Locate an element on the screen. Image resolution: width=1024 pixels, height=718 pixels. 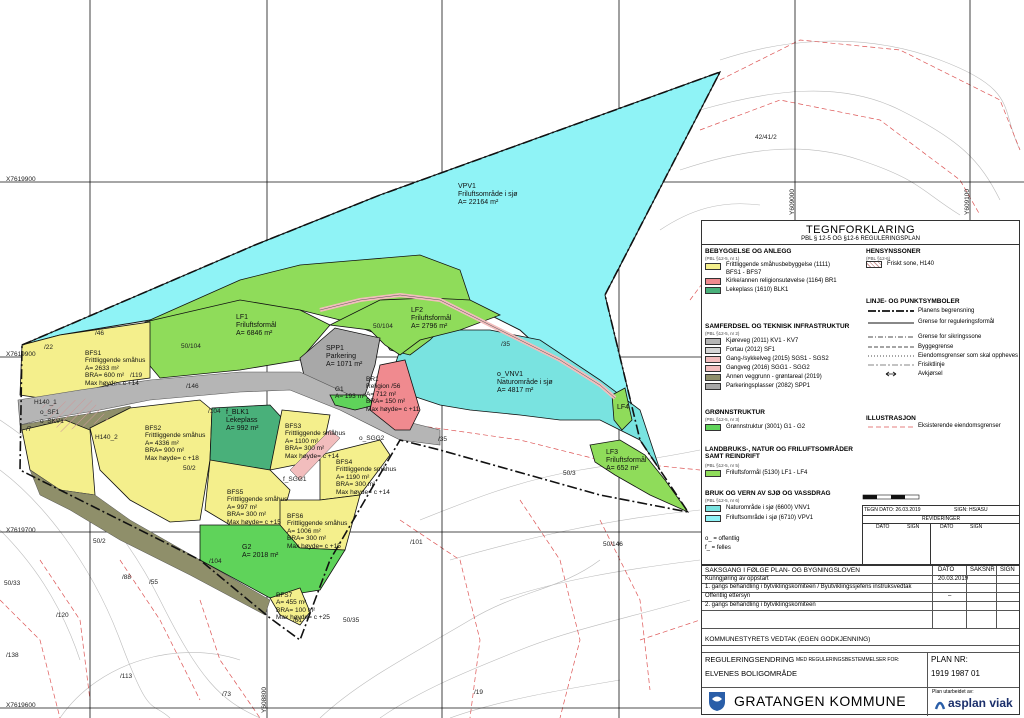
legend-item-spp: Parkeringsplasser (2082) SPP1 is located at coordinates (768, 386).